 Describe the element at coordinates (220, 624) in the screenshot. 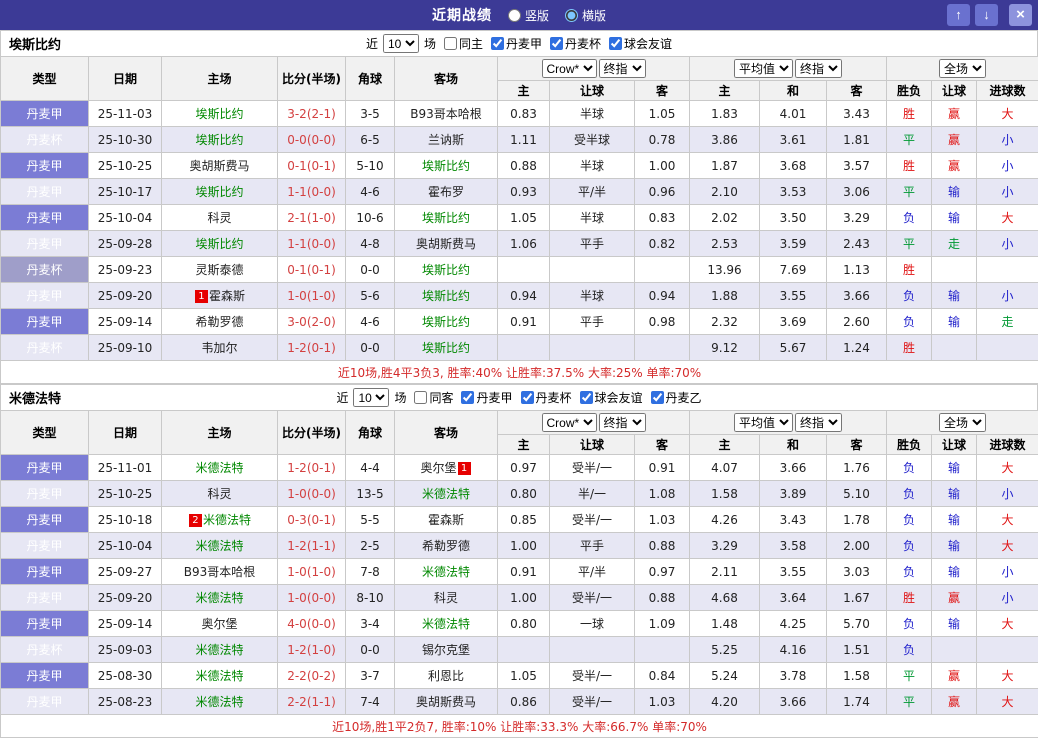

I see `home-team-cell: 奥尔堡` at that location.